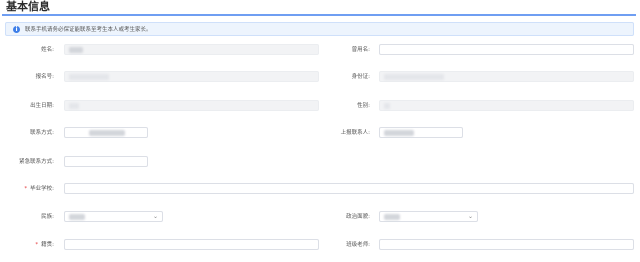 This screenshot has width=640, height=262. I want to click on political-select: ⌄, so click(428, 216).